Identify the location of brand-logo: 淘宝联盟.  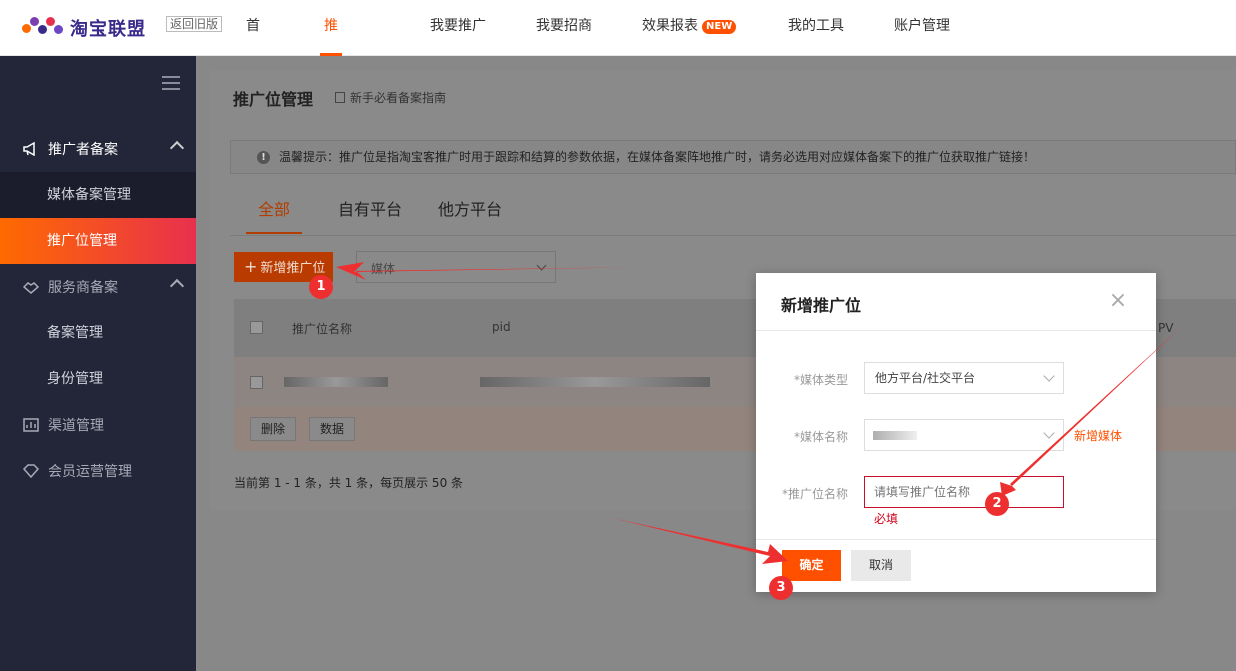
(84, 28).